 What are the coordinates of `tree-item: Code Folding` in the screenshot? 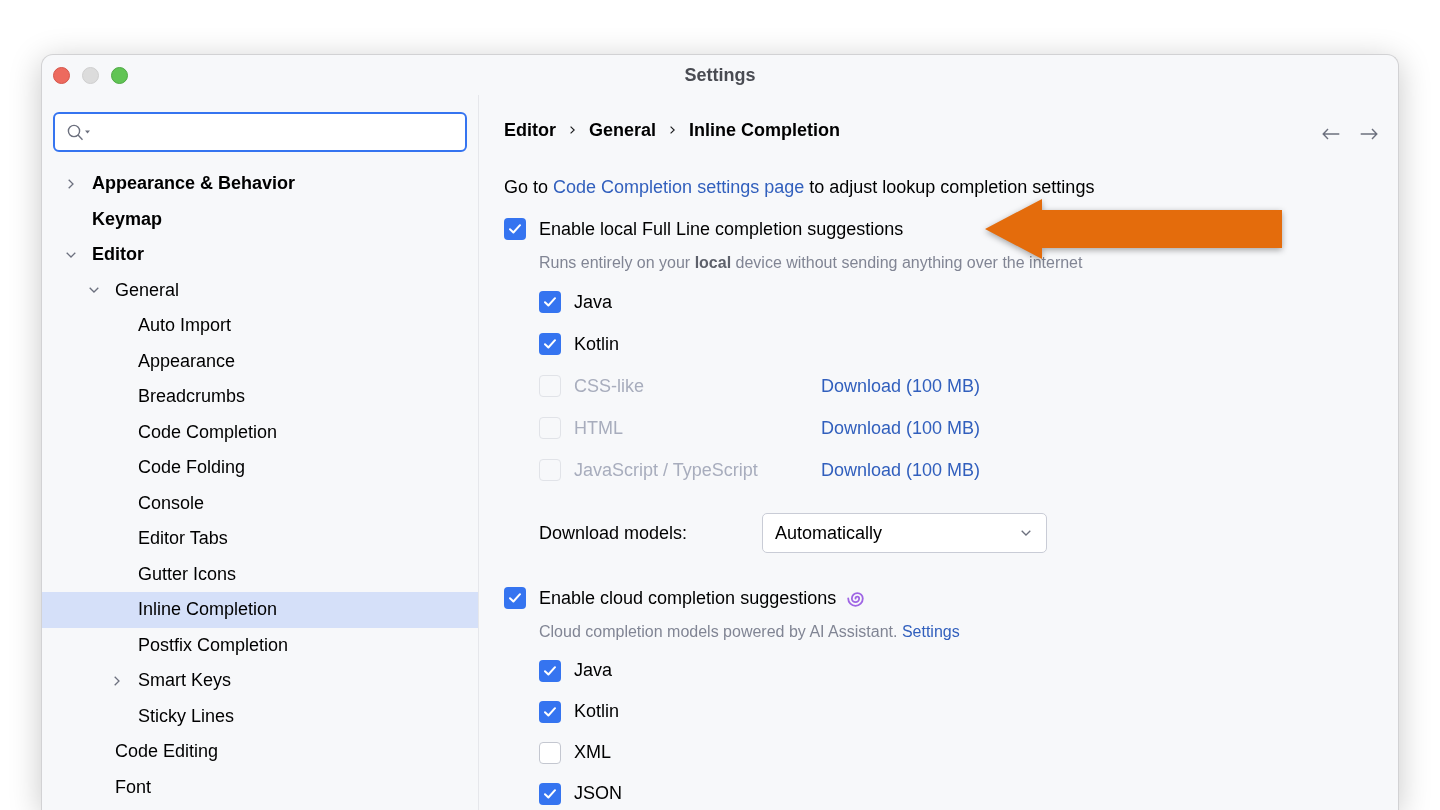 It's located at (260, 468).